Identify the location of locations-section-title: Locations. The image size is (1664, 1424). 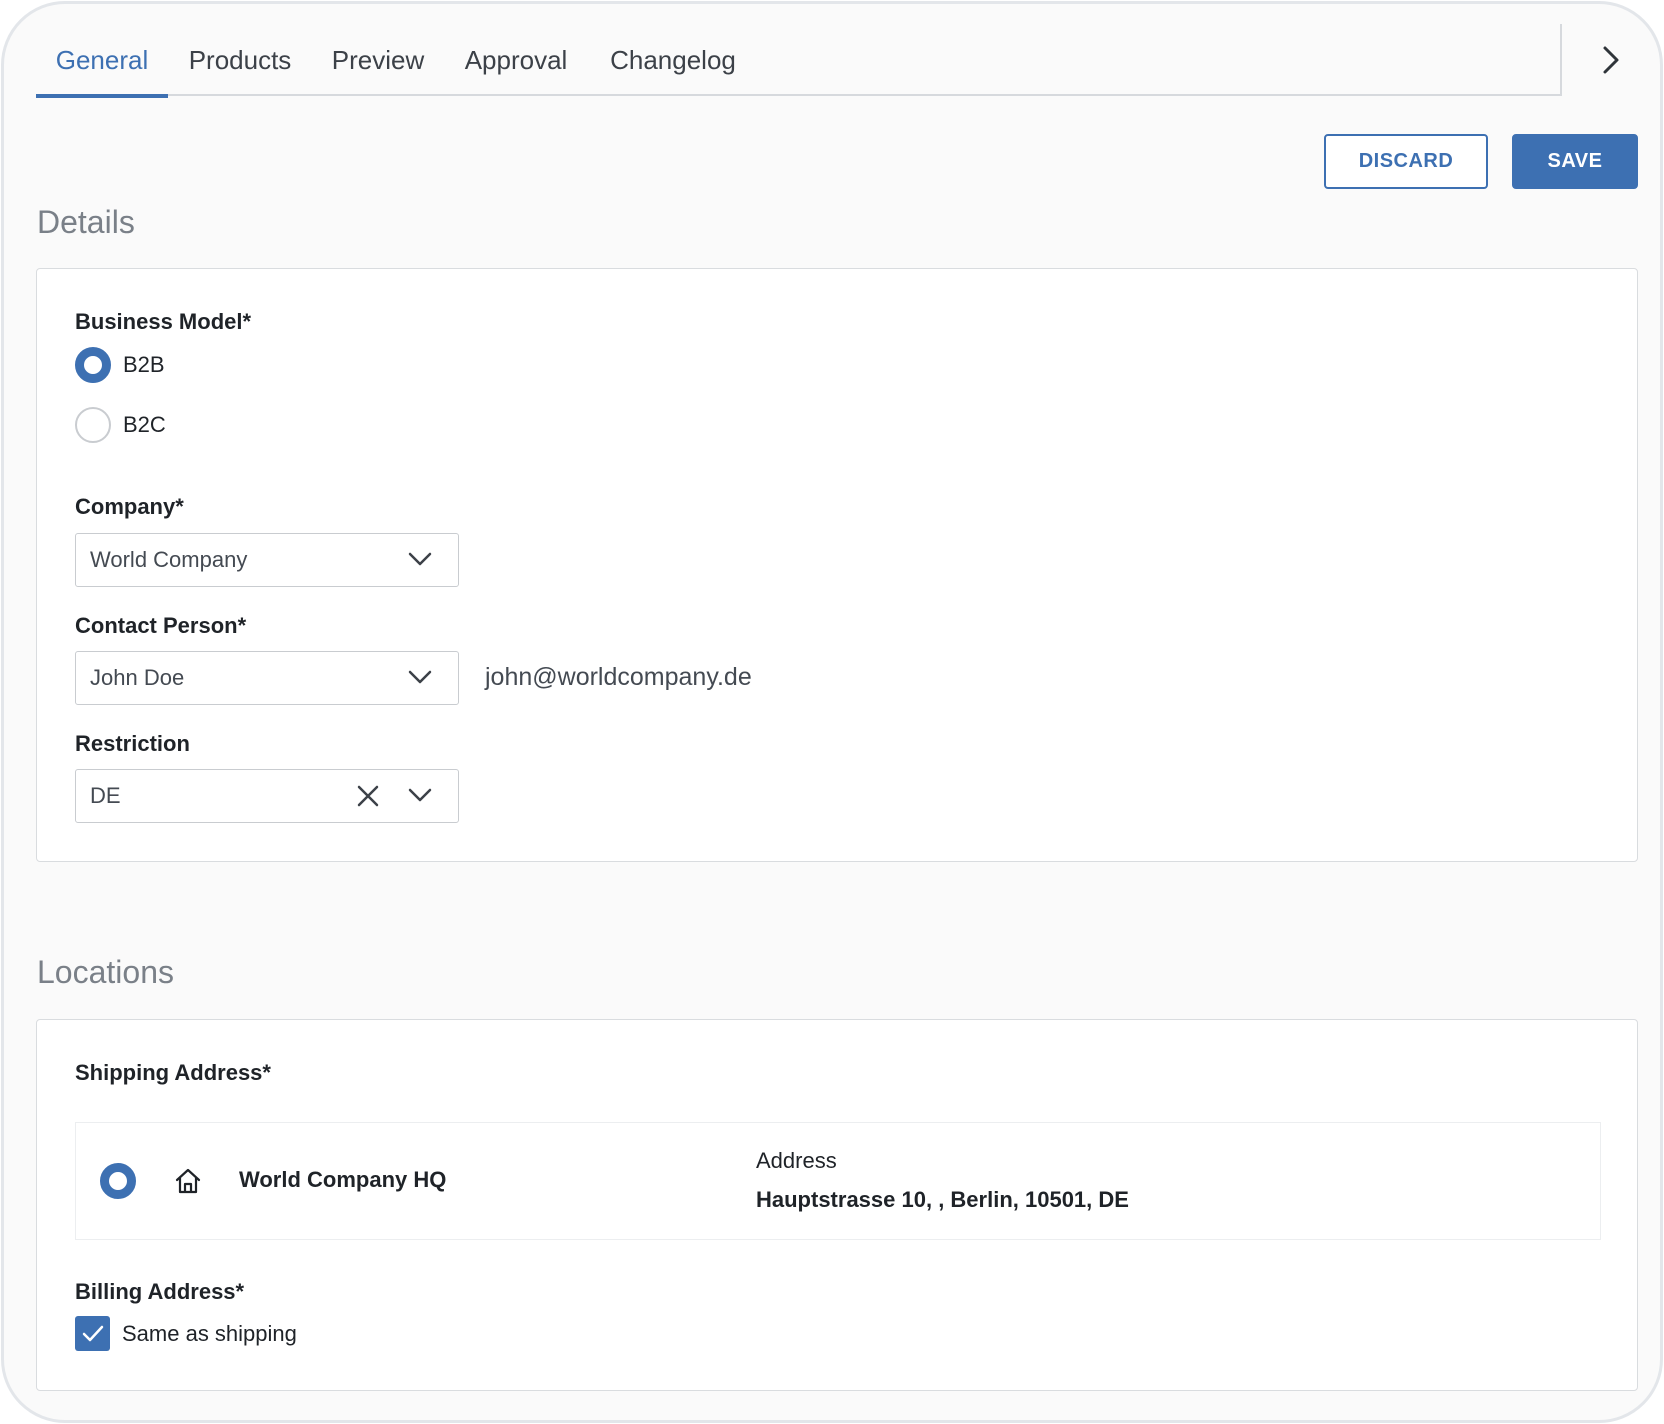
(105, 972).